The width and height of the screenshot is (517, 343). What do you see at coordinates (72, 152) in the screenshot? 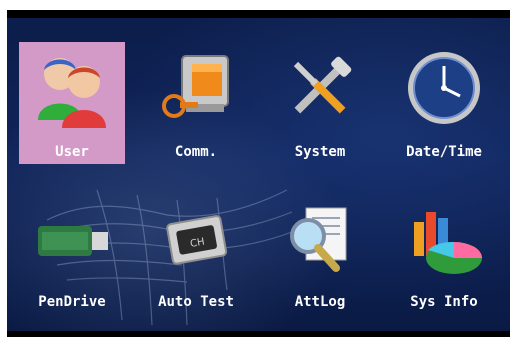
I see `menu-item-label: User` at bounding box center [72, 152].